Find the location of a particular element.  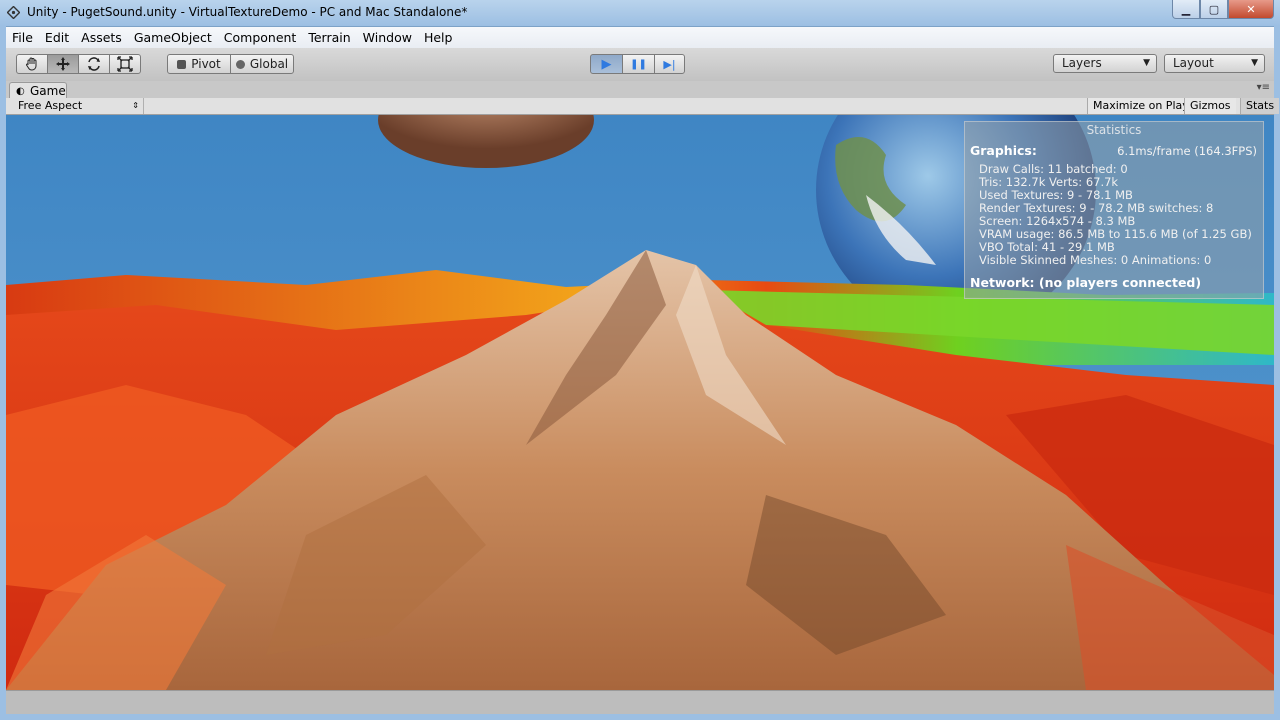

layers-label: Layers is located at coordinates (1082, 63).